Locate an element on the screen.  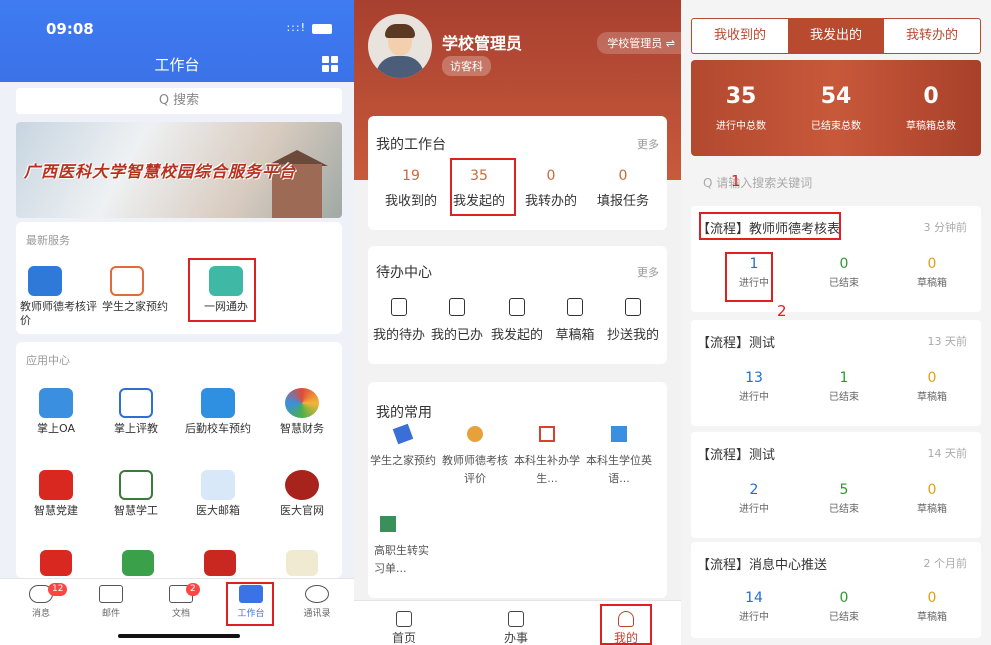
tab-sent: 我发出的 is located at coordinates (836, 36).